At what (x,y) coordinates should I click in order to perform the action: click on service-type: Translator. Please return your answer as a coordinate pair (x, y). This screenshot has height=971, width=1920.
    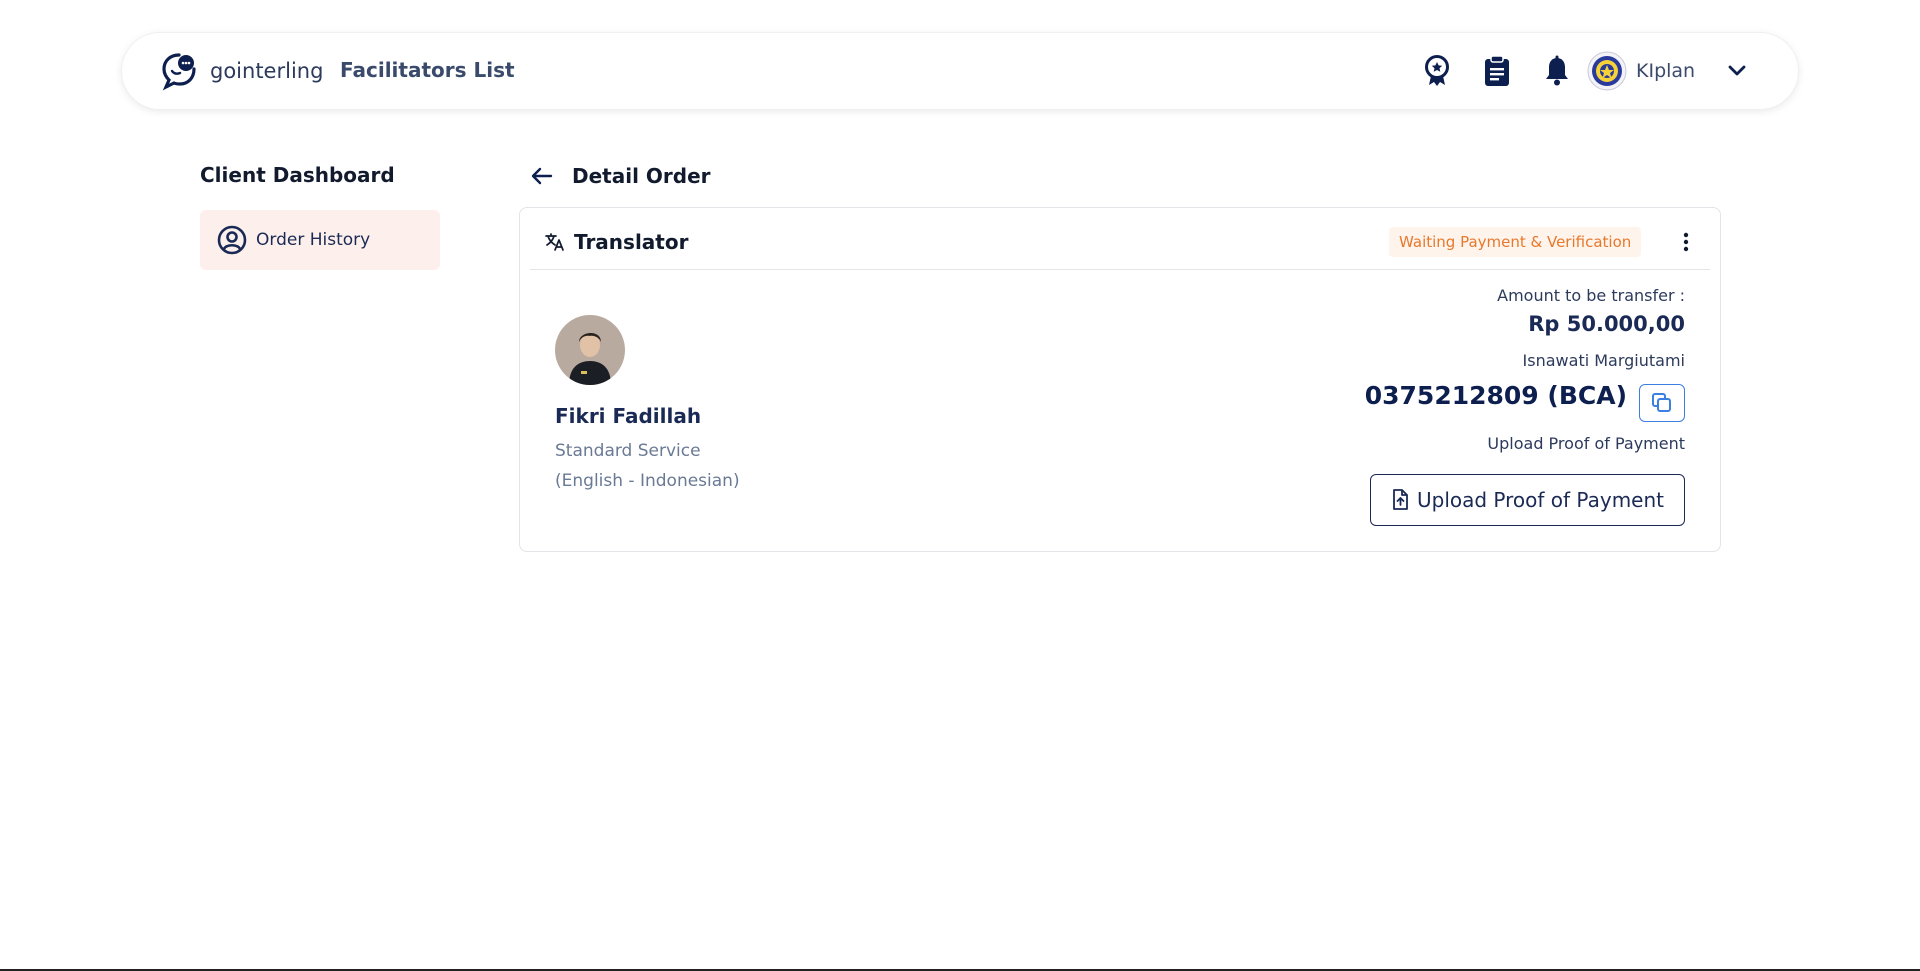
    Looking at the image, I should click on (631, 242).